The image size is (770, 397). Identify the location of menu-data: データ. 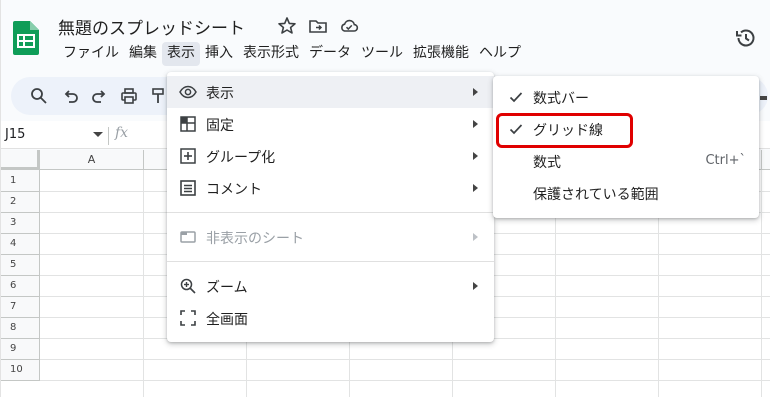
(330, 54).